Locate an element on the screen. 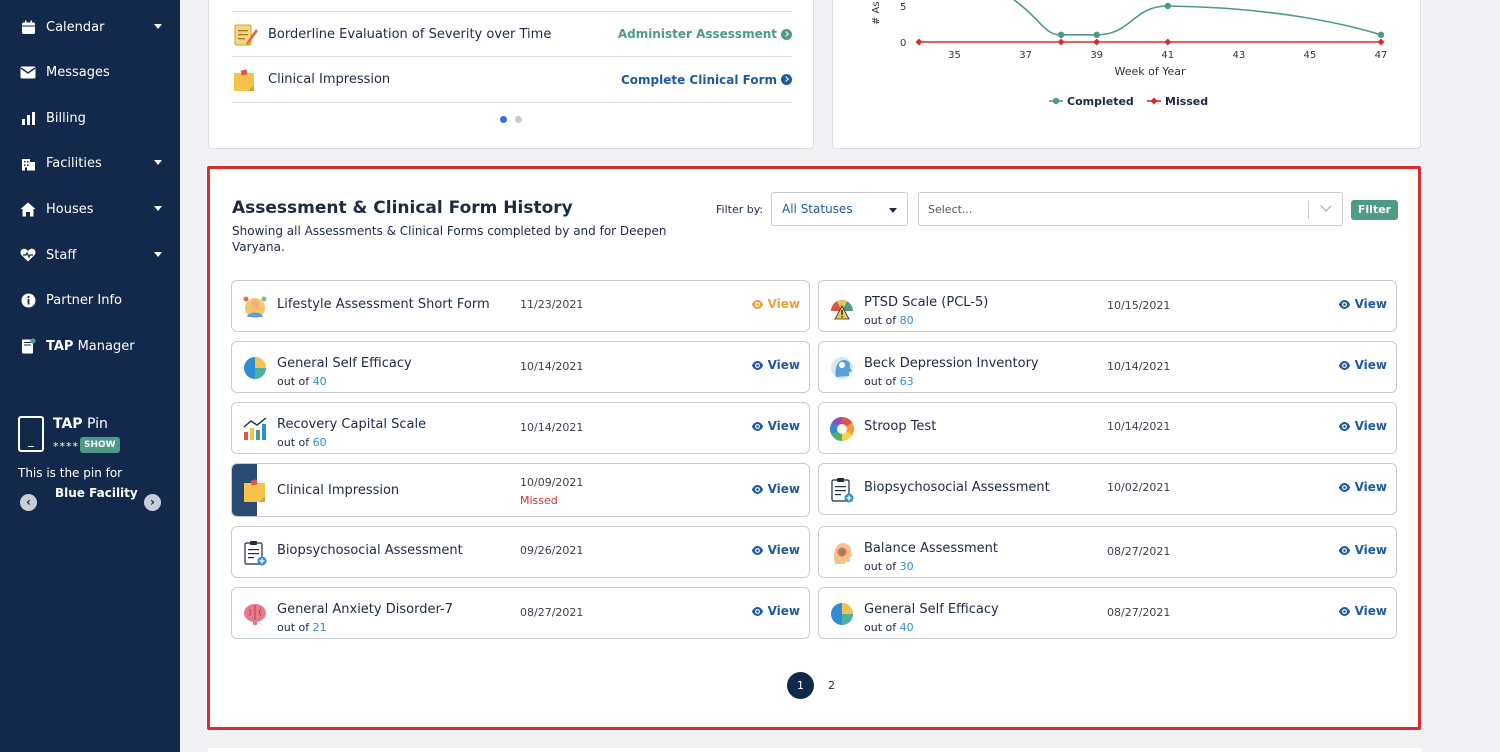  sidebar-item-label: Houses is located at coordinates (70, 209).